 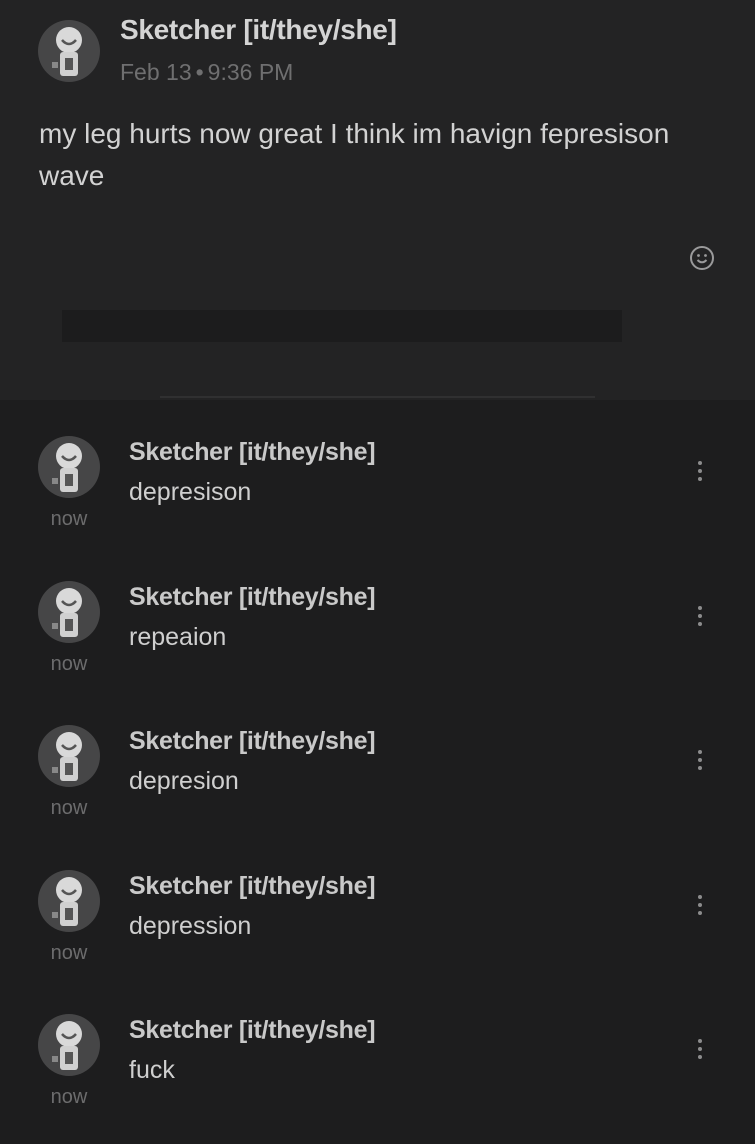 I want to click on comment-text: depresion, so click(x=184, y=781).